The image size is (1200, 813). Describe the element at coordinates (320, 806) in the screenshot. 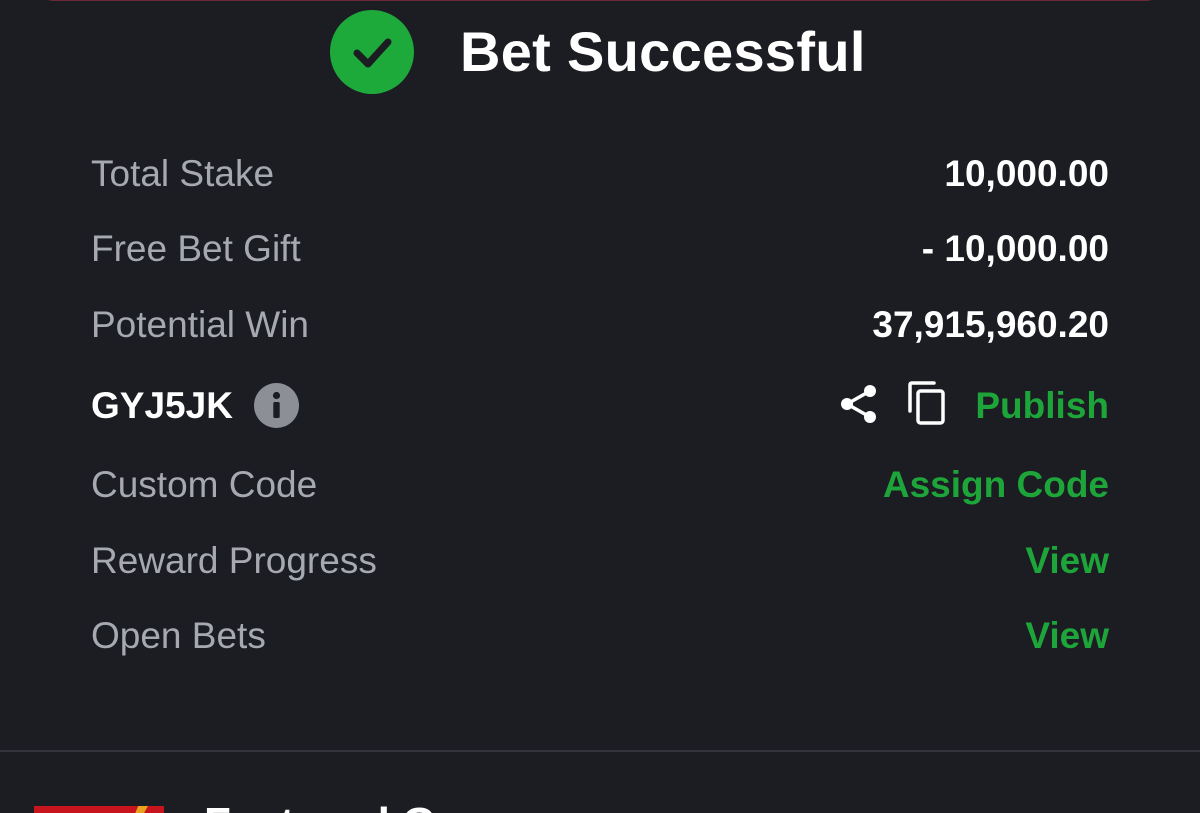

I see `featured-section-title: Featured G` at that location.